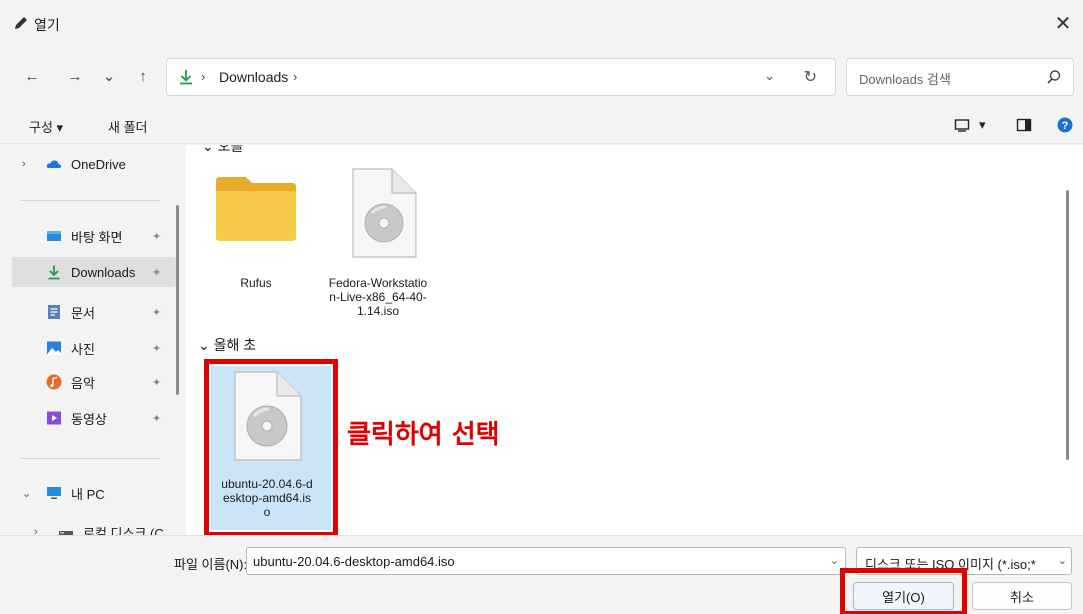  Describe the element at coordinates (769, 76) in the screenshot. I see `address-dropdown-icon: ⌄` at that location.